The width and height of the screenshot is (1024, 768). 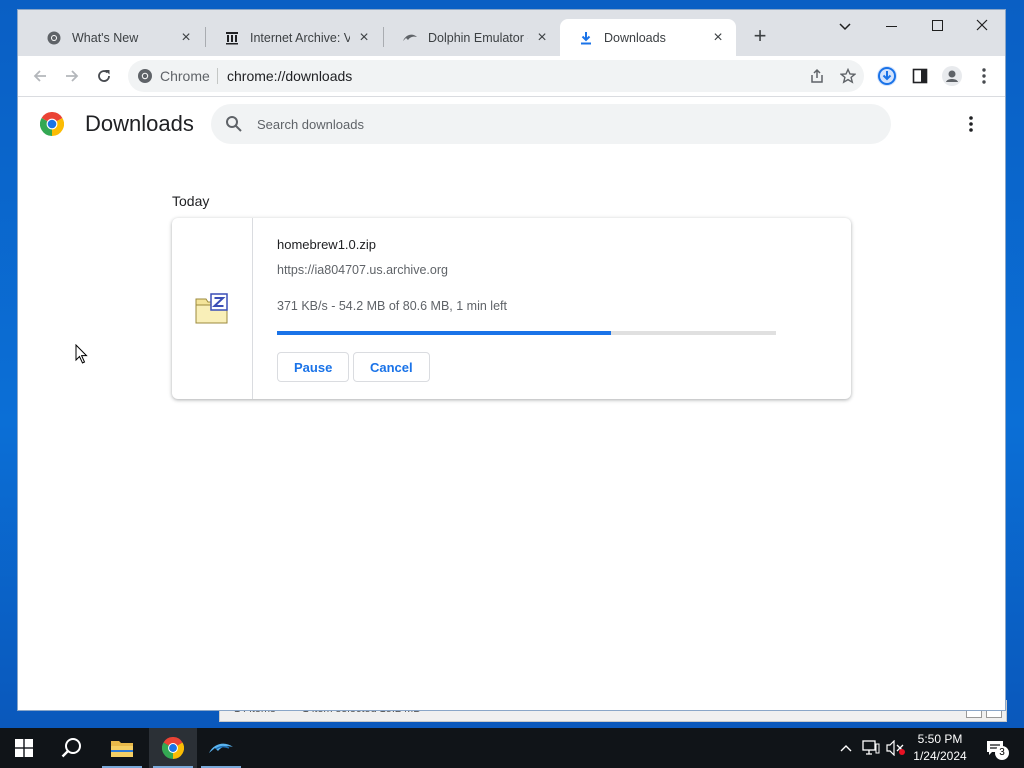 I want to click on chrome-logo-icon, so click(x=52, y=124).